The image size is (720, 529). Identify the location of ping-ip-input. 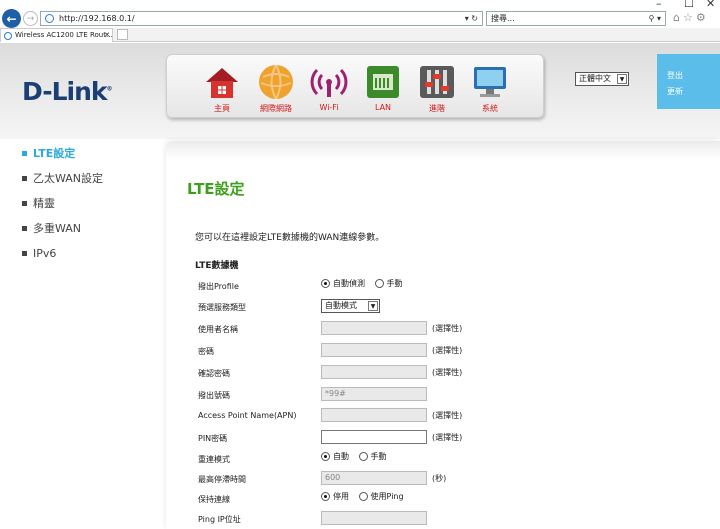
(374, 518).